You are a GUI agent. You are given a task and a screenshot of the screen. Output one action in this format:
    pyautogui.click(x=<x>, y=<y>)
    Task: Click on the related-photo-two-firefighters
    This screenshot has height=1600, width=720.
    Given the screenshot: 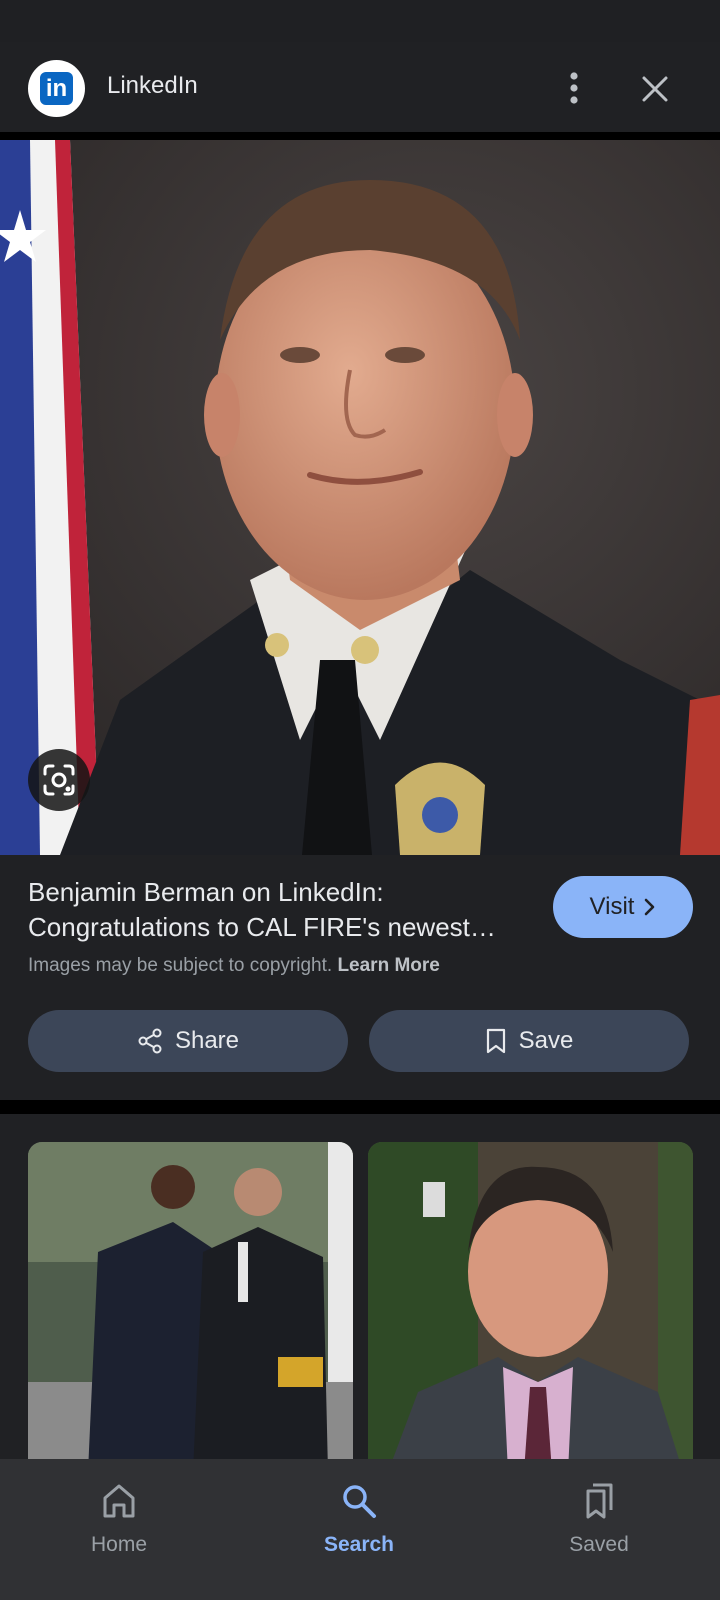 What is the action you would take?
    pyautogui.click(x=190, y=1300)
    